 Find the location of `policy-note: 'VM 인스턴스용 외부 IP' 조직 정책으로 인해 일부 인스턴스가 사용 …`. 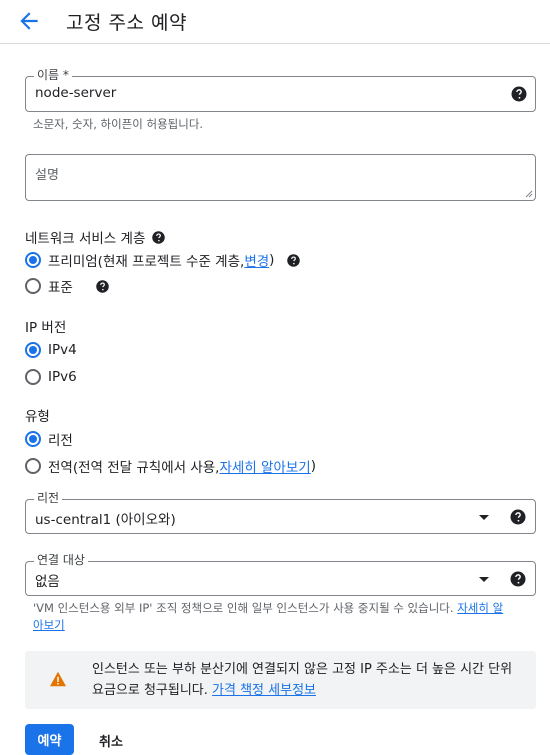

policy-note: 'VM 인스턴스용 외부 IP' 조직 정책으로 인해 일부 인스턴스가 사용 … is located at coordinates (273, 617).